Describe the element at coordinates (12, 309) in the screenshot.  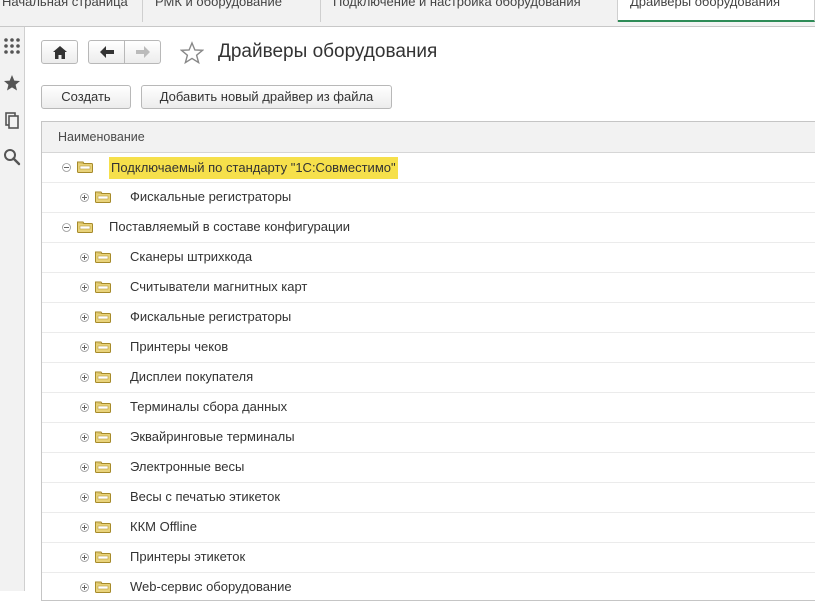
I see `left-panel` at that location.